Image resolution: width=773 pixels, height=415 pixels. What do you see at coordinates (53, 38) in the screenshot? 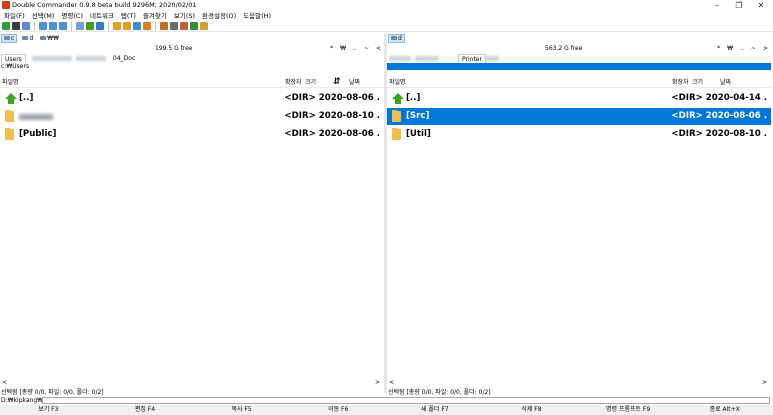
I see `drive-label: ₩₩` at bounding box center [53, 38].